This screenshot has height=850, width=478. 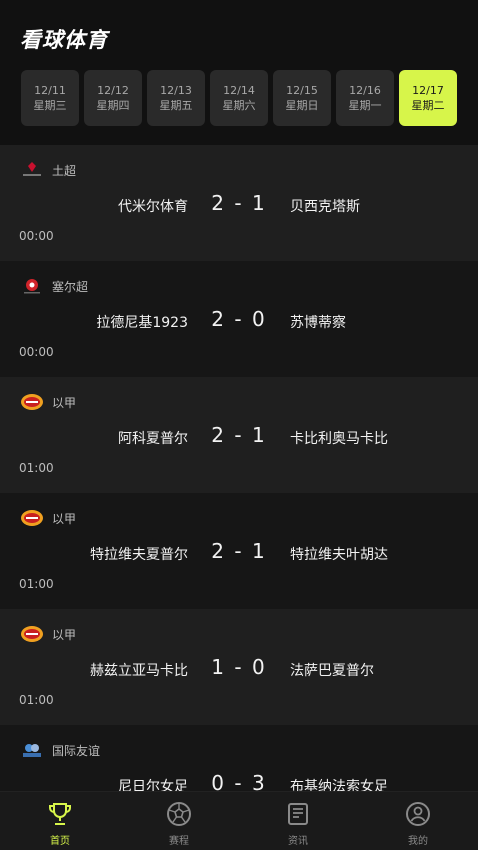 What do you see at coordinates (176, 105) in the screenshot?
I see `weekday-label: 星期五` at bounding box center [176, 105].